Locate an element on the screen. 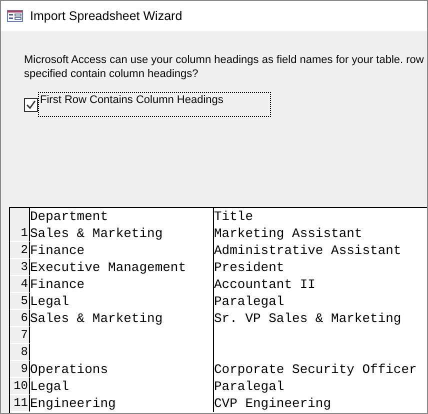 Image resolution: width=428 pixels, height=414 pixels. table-cell: Operations is located at coordinates (69, 369).